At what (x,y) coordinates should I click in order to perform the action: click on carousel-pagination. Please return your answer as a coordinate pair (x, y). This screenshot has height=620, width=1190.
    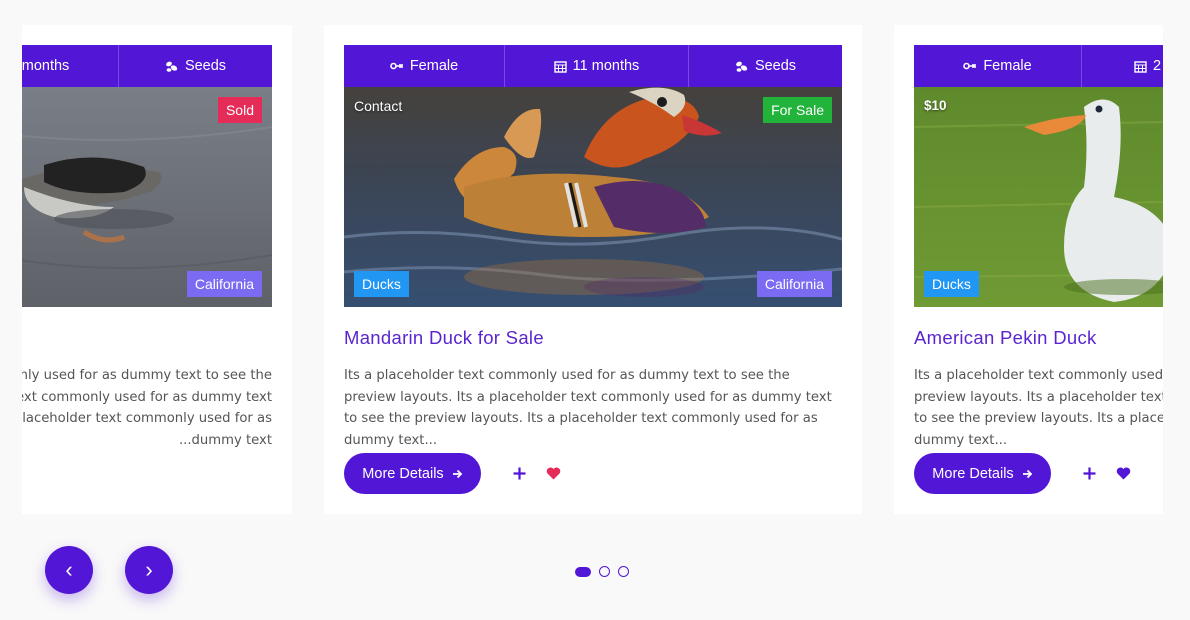
    Looking at the image, I should click on (602, 571).